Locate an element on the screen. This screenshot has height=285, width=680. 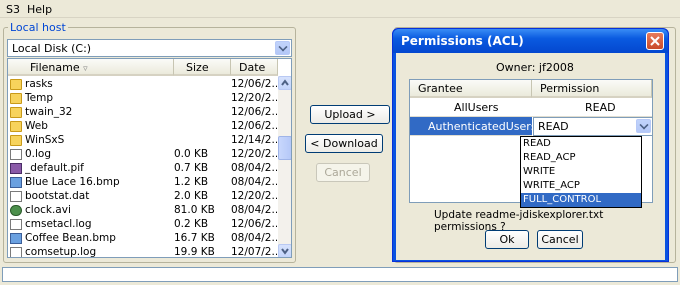
drive-select-value: Local Disk (C:) is located at coordinates (52, 48).